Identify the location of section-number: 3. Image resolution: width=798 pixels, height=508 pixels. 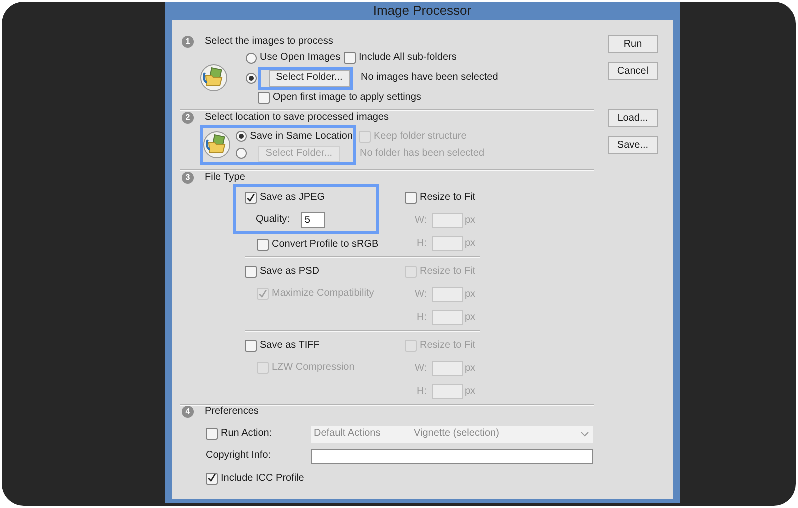
(188, 178).